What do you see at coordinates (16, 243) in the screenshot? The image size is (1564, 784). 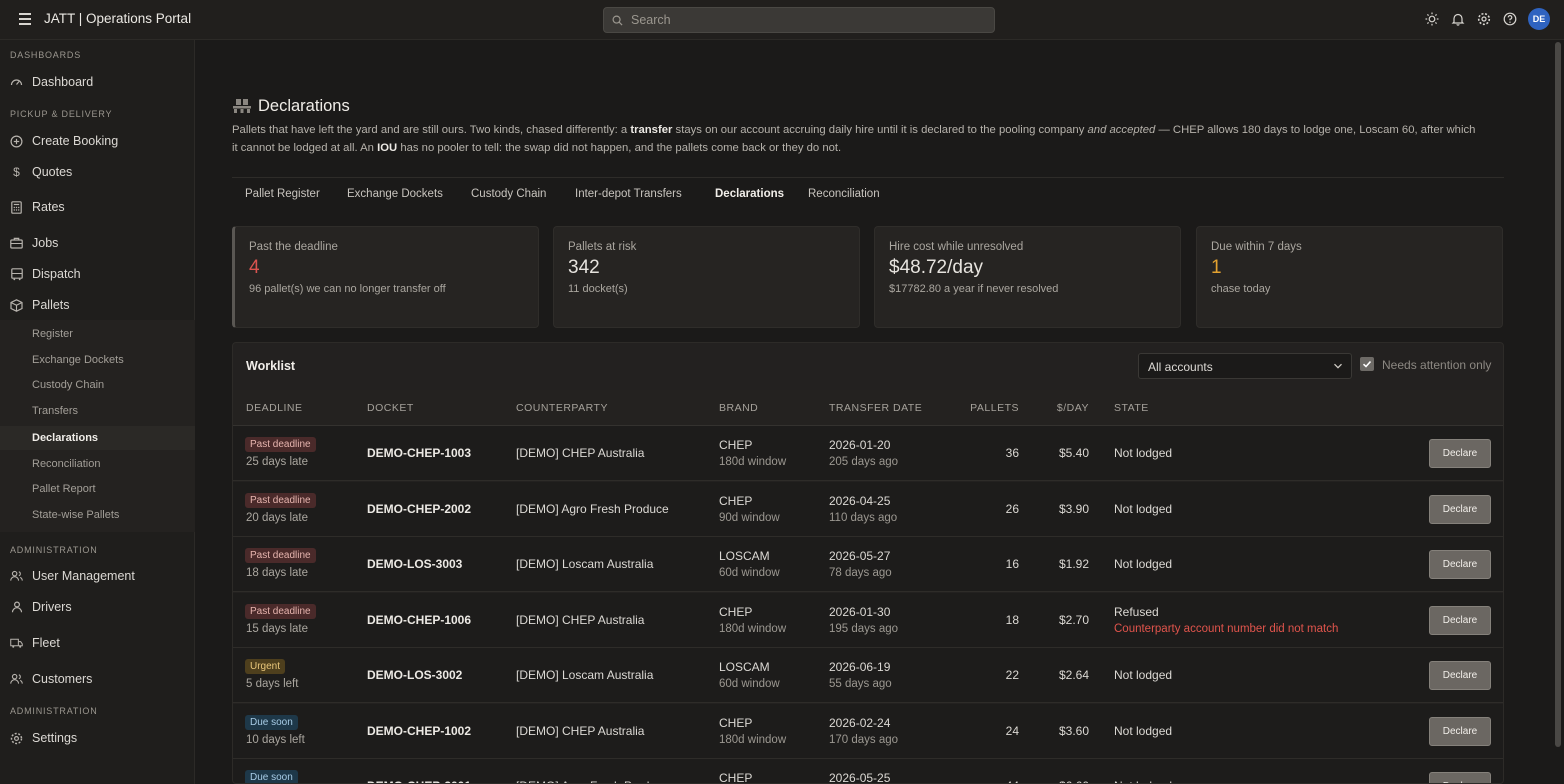 I see `briefcase-icon` at bounding box center [16, 243].